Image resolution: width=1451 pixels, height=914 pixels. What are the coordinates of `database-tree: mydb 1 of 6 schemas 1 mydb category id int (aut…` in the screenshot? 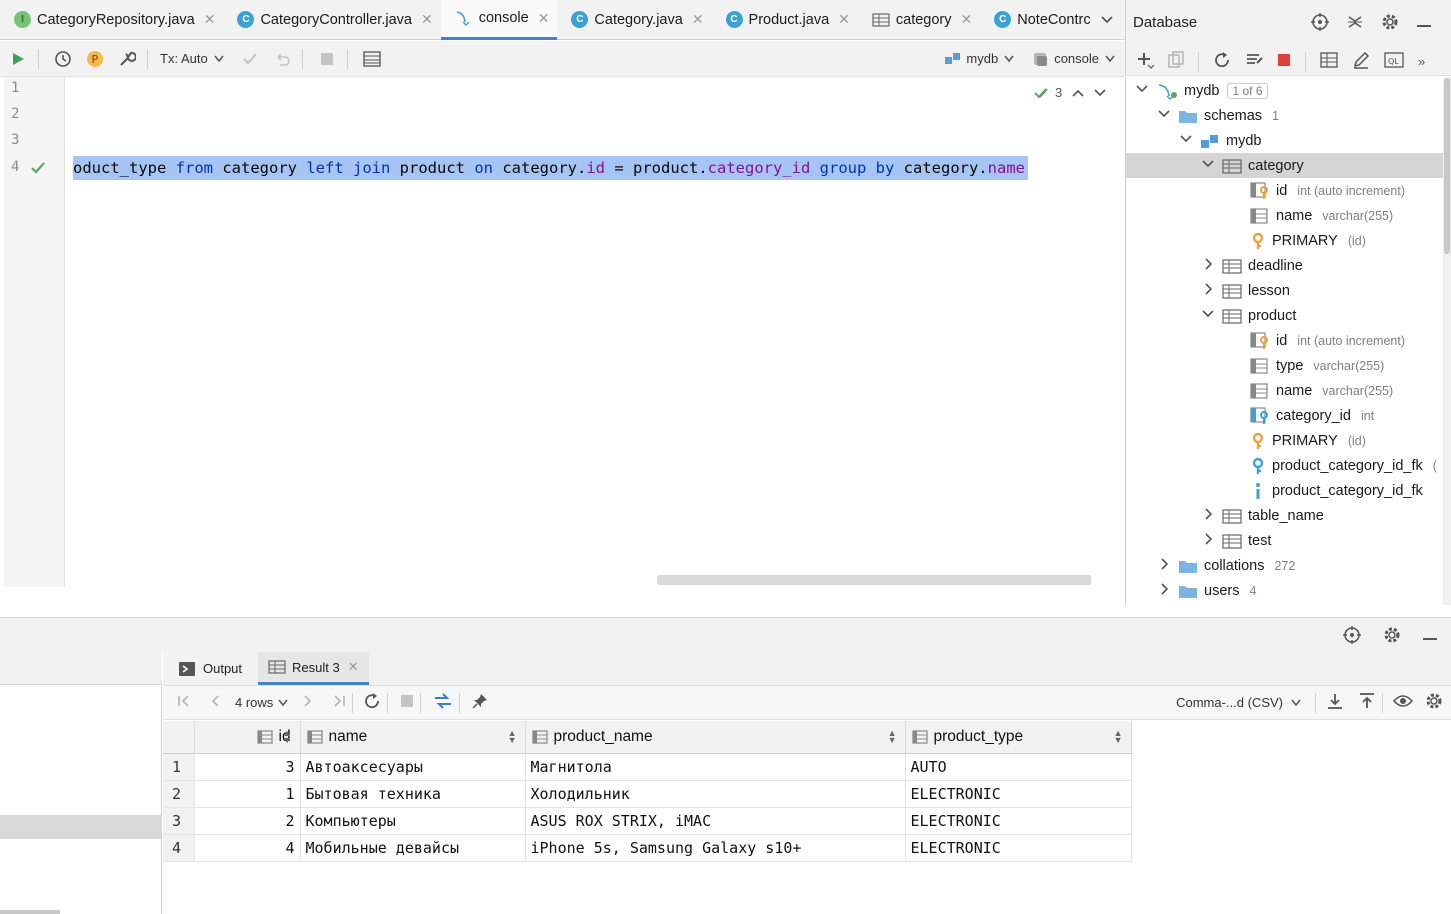 It's located at (1284, 341).